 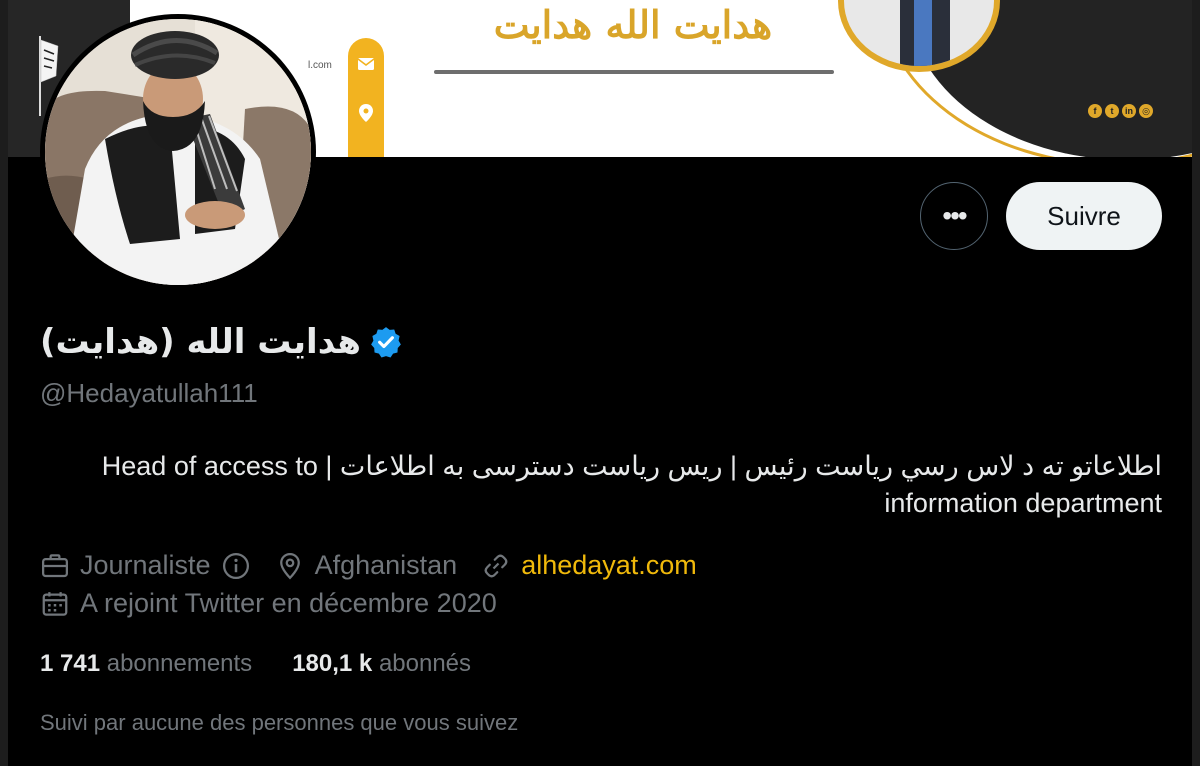 What do you see at coordinates (1112, 111) in the screenshot?
I see `twitter-icon: t` at bounding box center [1112, 111].